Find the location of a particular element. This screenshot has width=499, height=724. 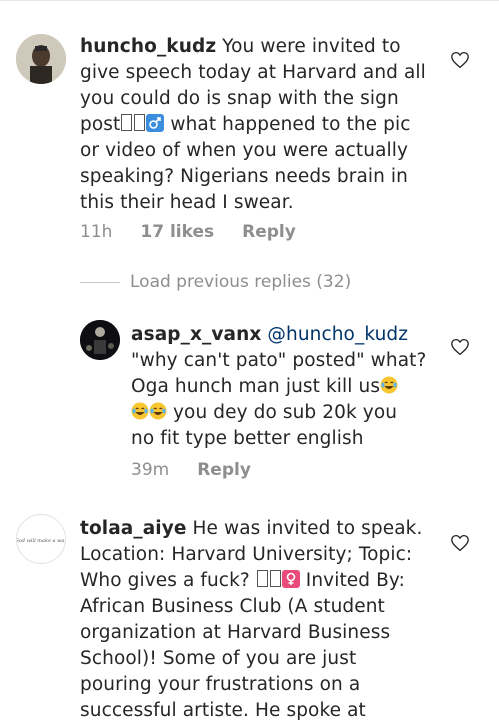

comment-meta: 11h 17 likes Reply is located at coordinates (188, 232).